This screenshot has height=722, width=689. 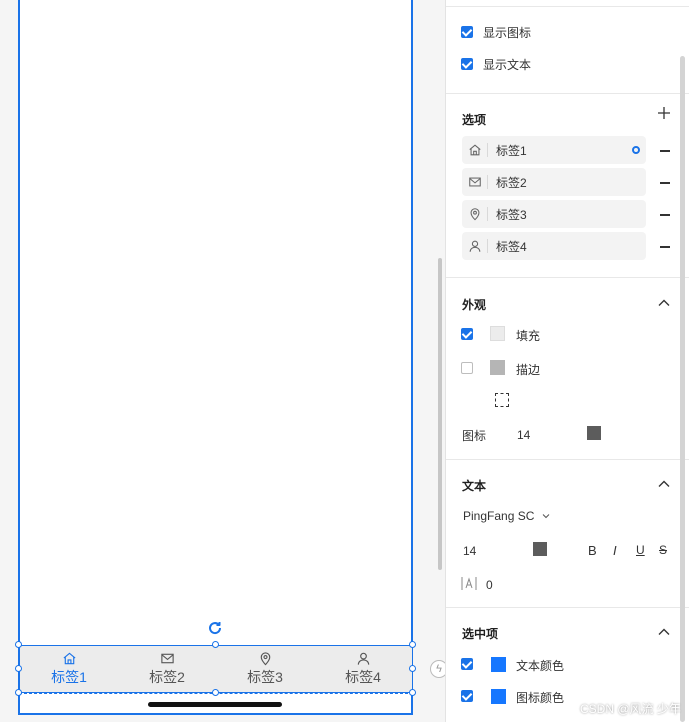 I want to click on tab-label: 标签2, so click(x=167, y=677).